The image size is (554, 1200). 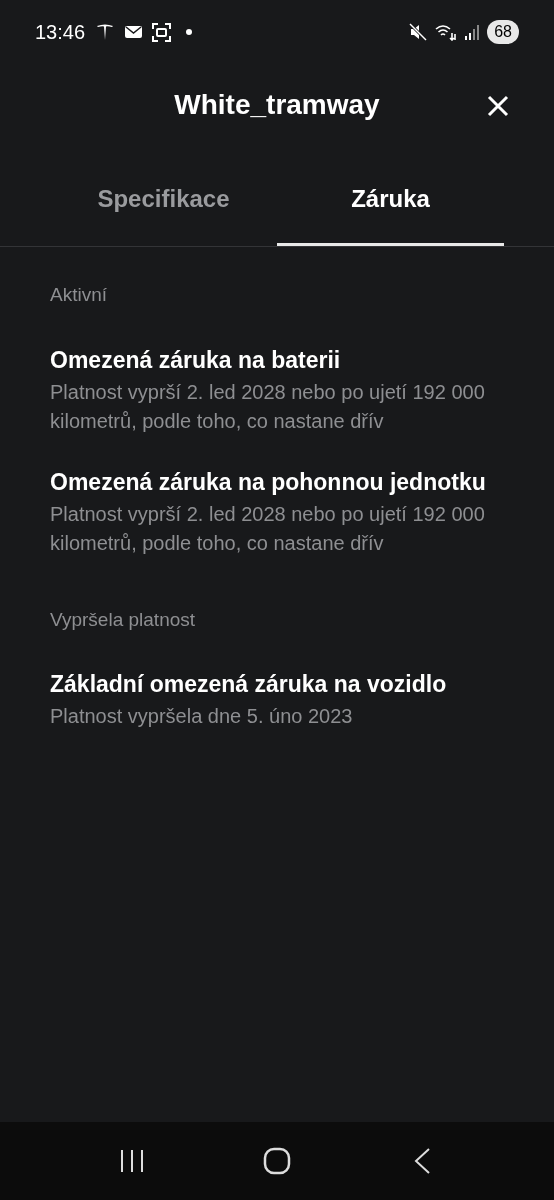 What do you see at coordinates (162, 32) in the screenshot?
I see `screenshot-icon` at bounding box center [162, 32].